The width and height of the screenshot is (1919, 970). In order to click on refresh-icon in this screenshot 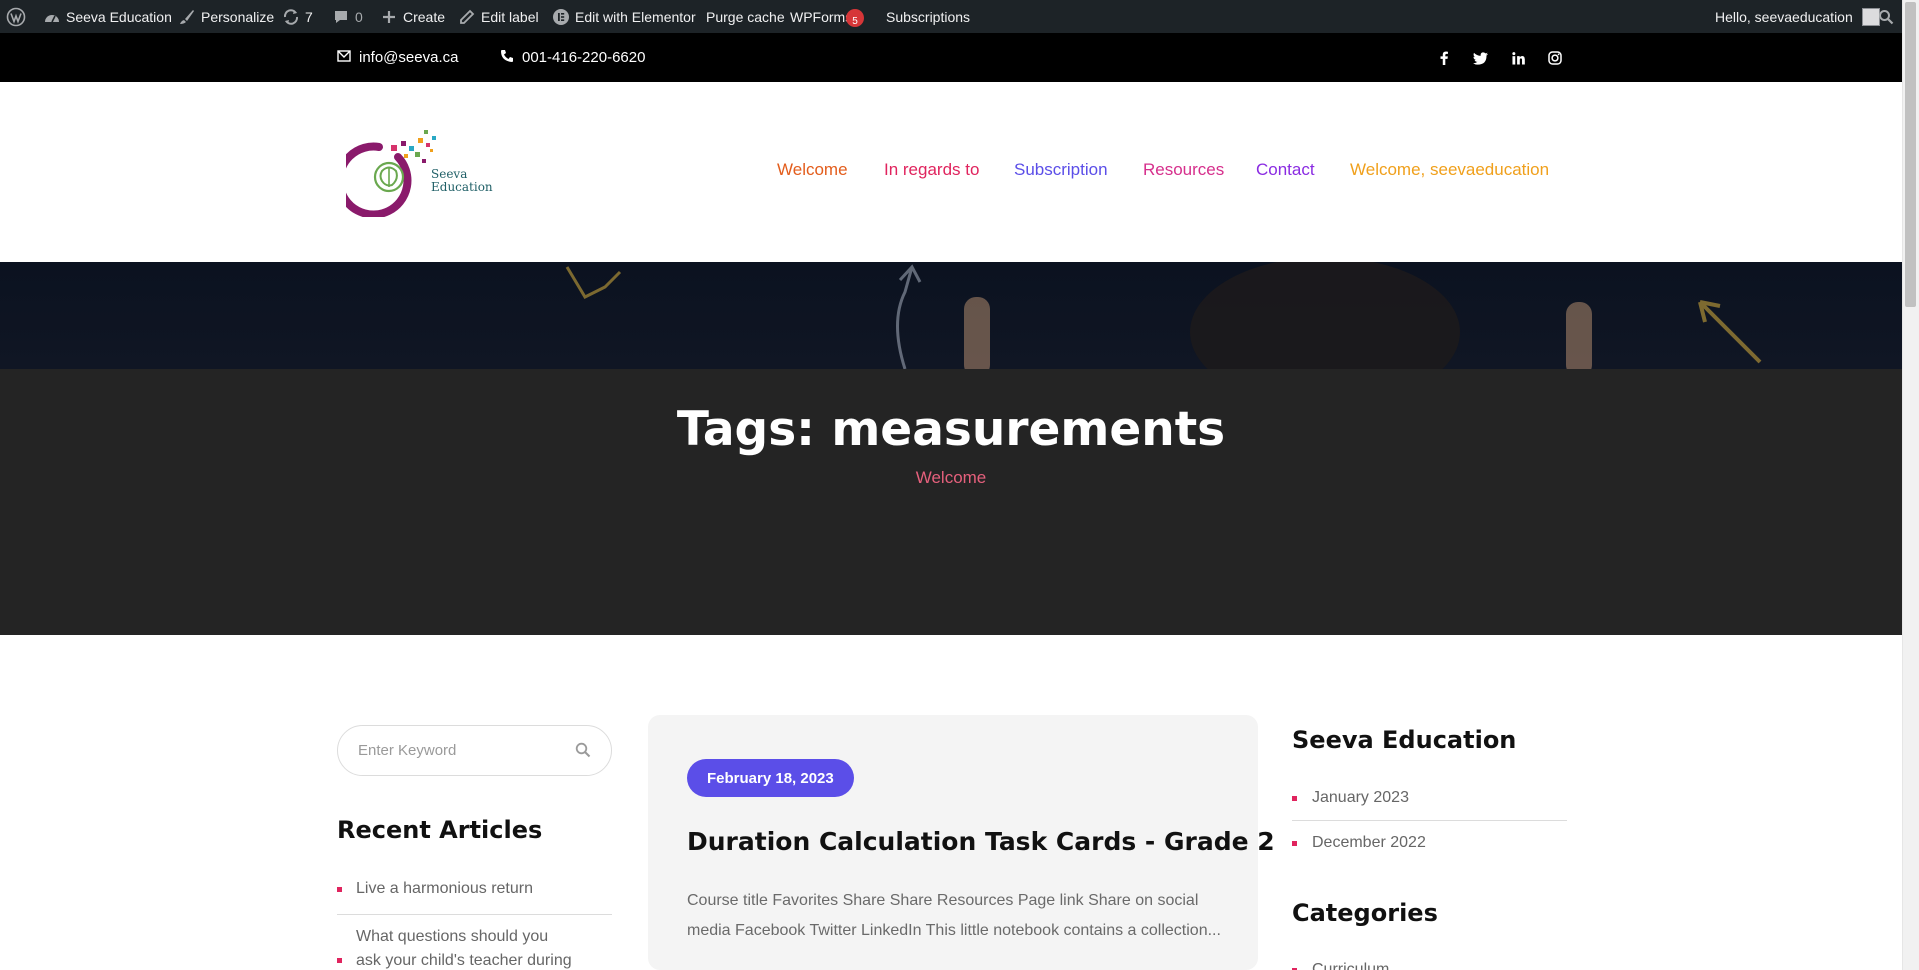, I will do `click(291, 17)`.